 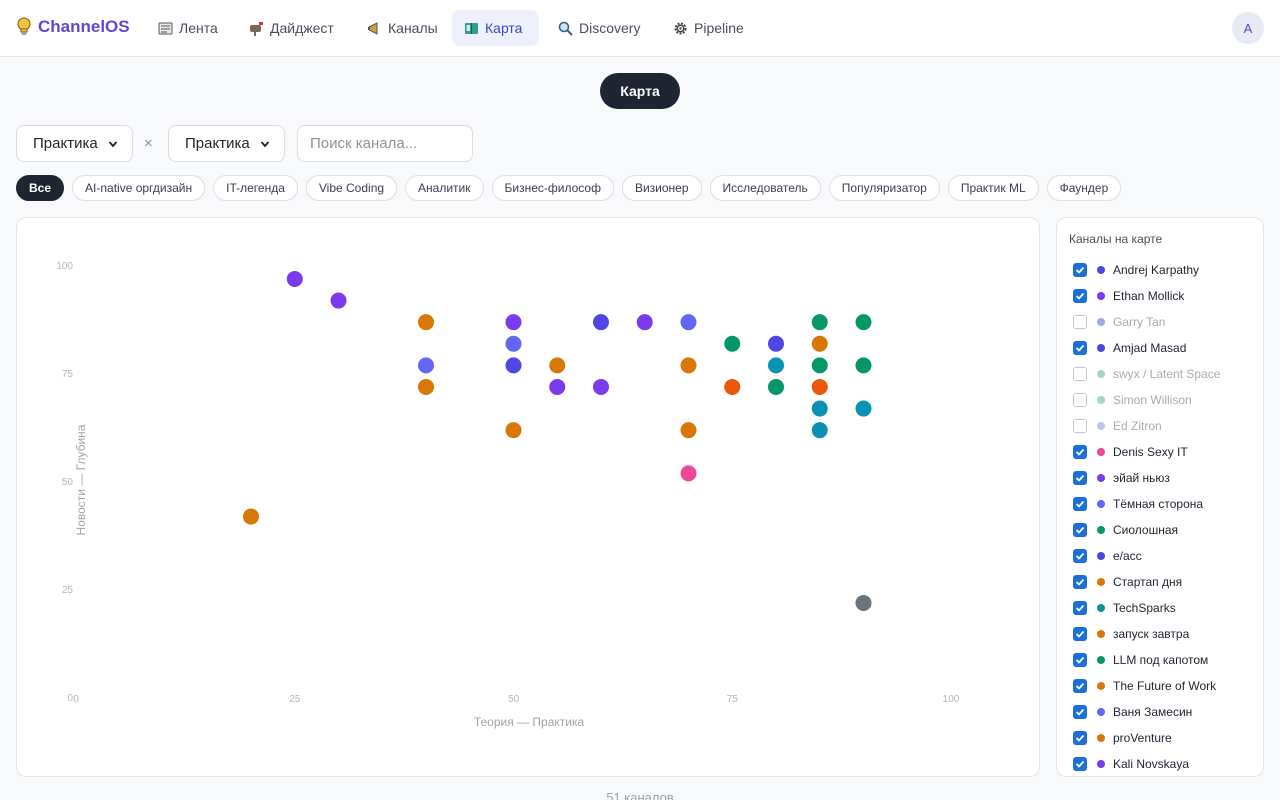 I want to click on legend-item: swyx / Latent Space, so click(x=1168, y=374).